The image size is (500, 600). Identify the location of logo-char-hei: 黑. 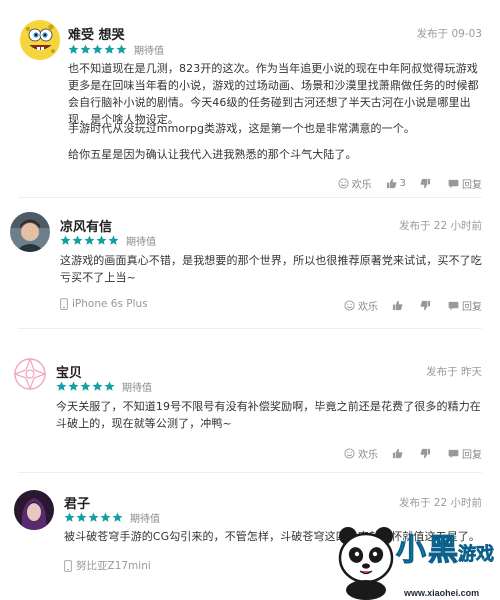
(443, 550).